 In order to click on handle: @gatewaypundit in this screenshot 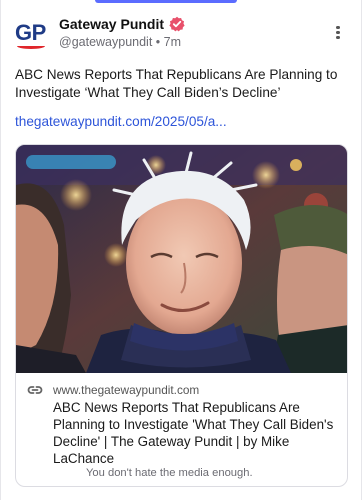, I will do `click(105, 42)`.